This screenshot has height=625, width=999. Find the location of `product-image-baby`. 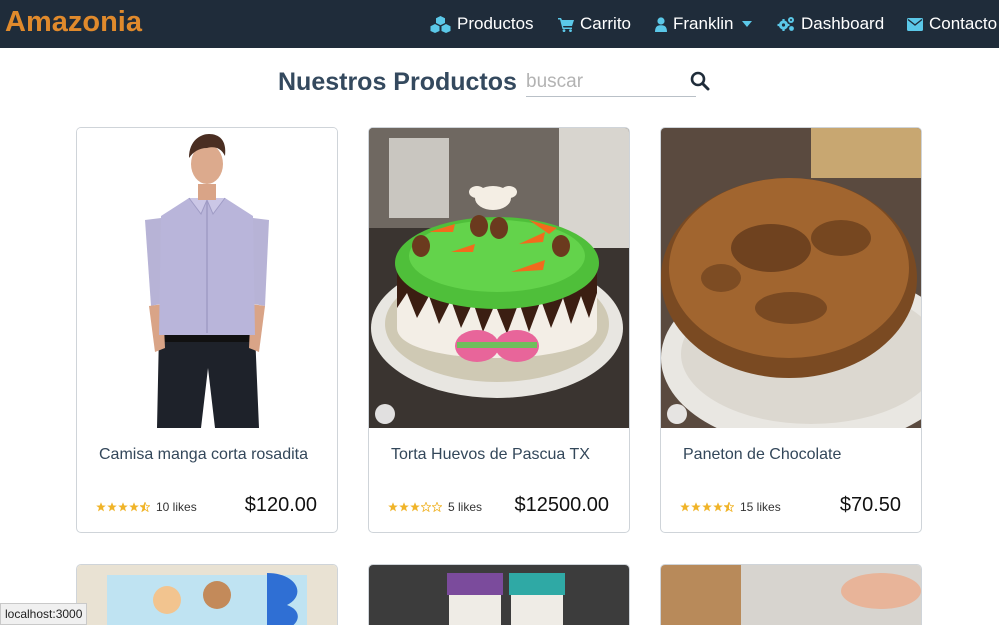

product-image-baby is located at coordinates (791, 595).